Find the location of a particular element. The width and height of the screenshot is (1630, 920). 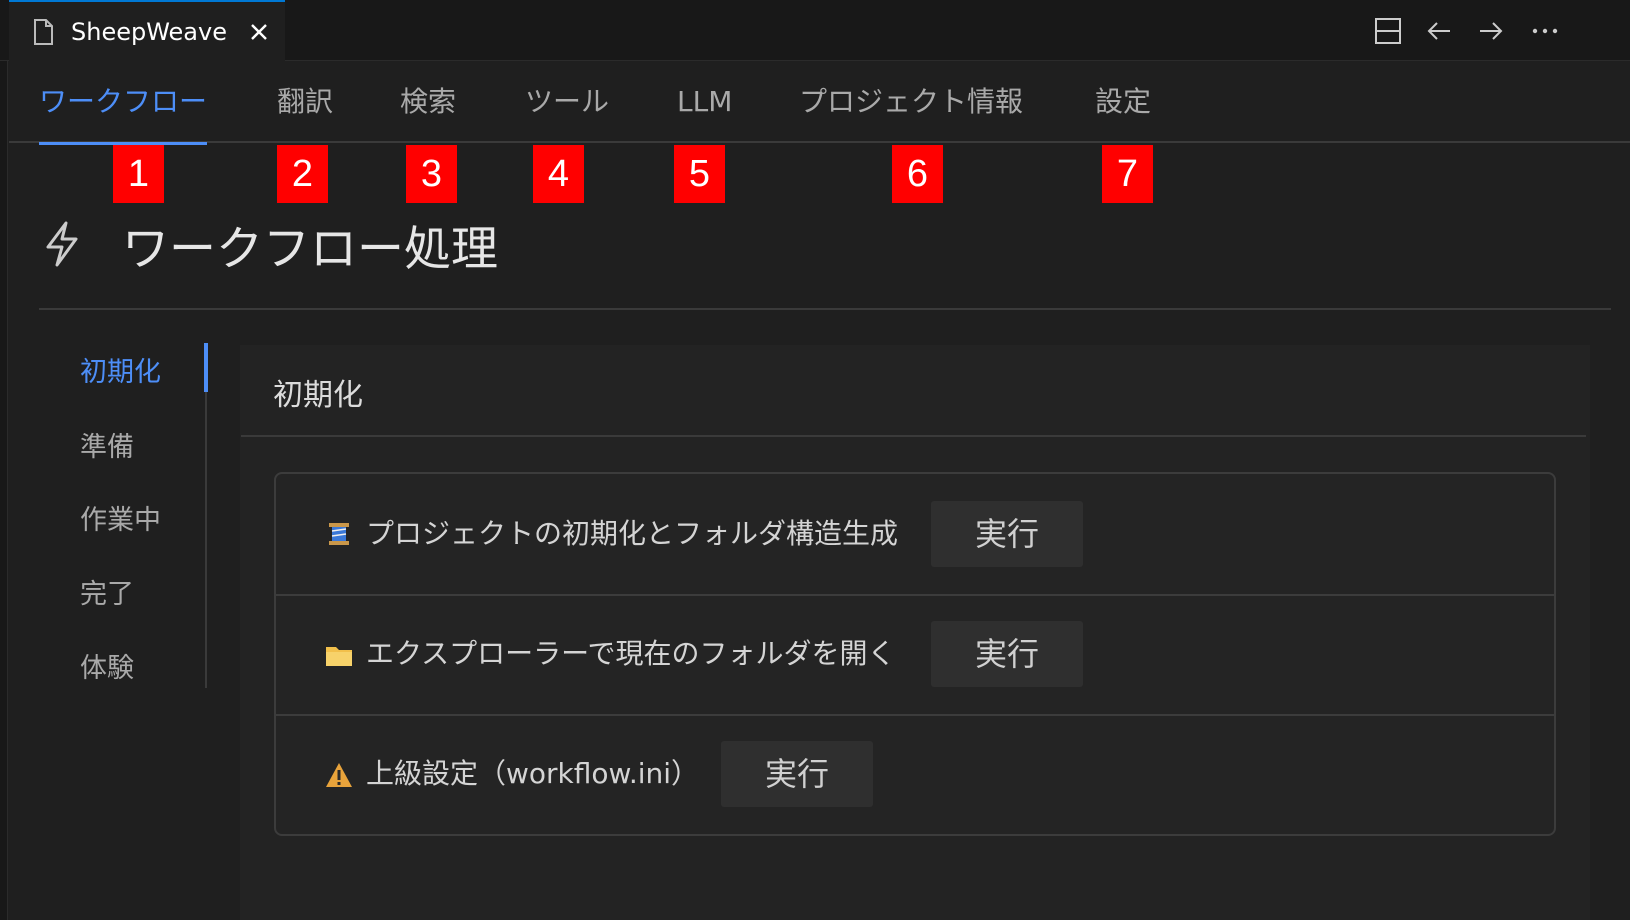

sidenav-item-prepare: 準備 is located at coordinates (107, 444).